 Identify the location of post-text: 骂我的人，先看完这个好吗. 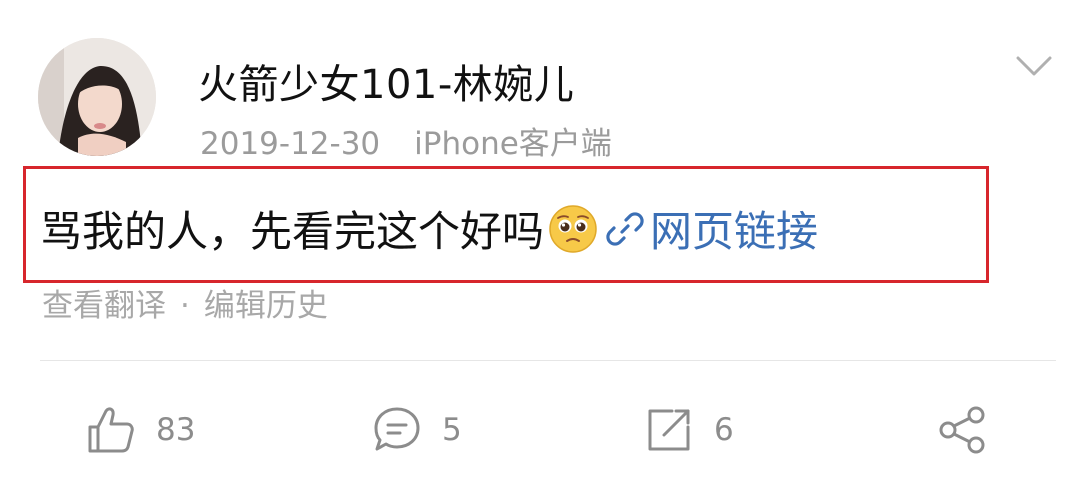
(292, 231).